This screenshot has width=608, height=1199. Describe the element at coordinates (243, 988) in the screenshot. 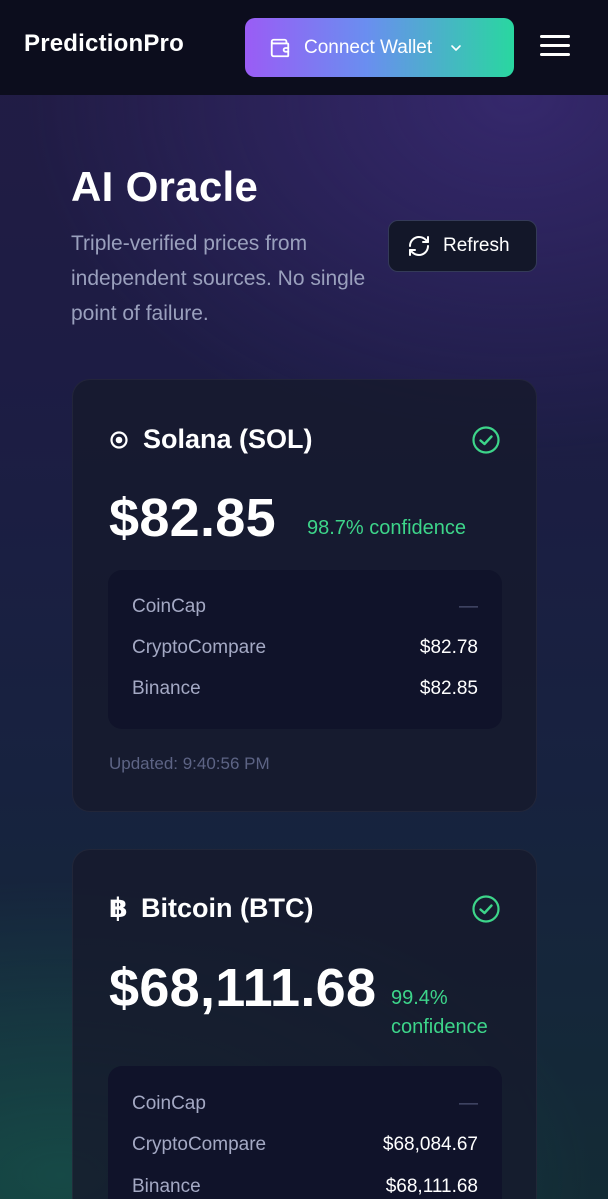

I see `price-value: $68,111.68` at that location.